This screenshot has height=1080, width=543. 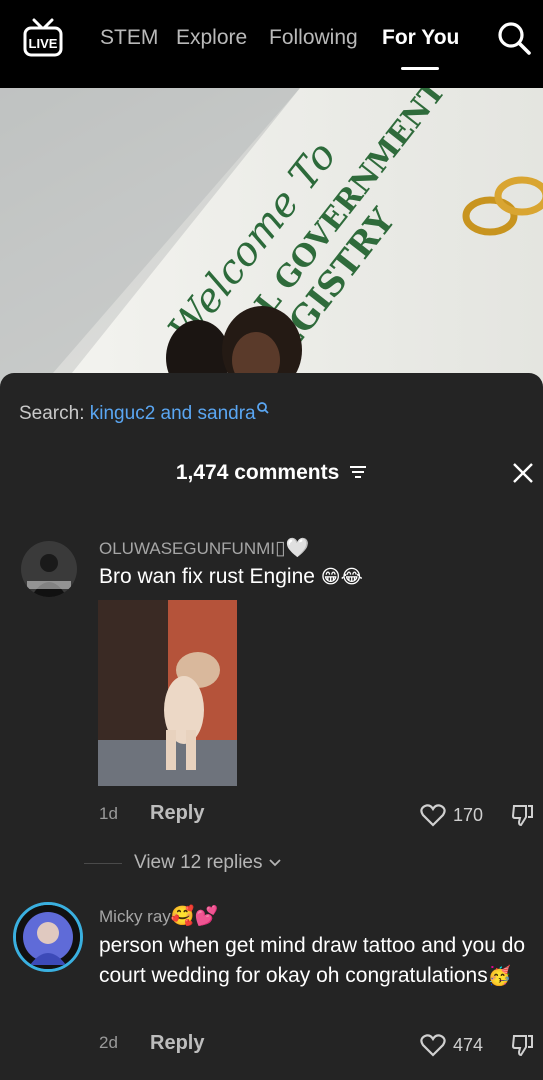 What do you see at coordinates (129, 38) in the screenshot?
I see `tab-stem: STEM` at bounding box center [129, 38].